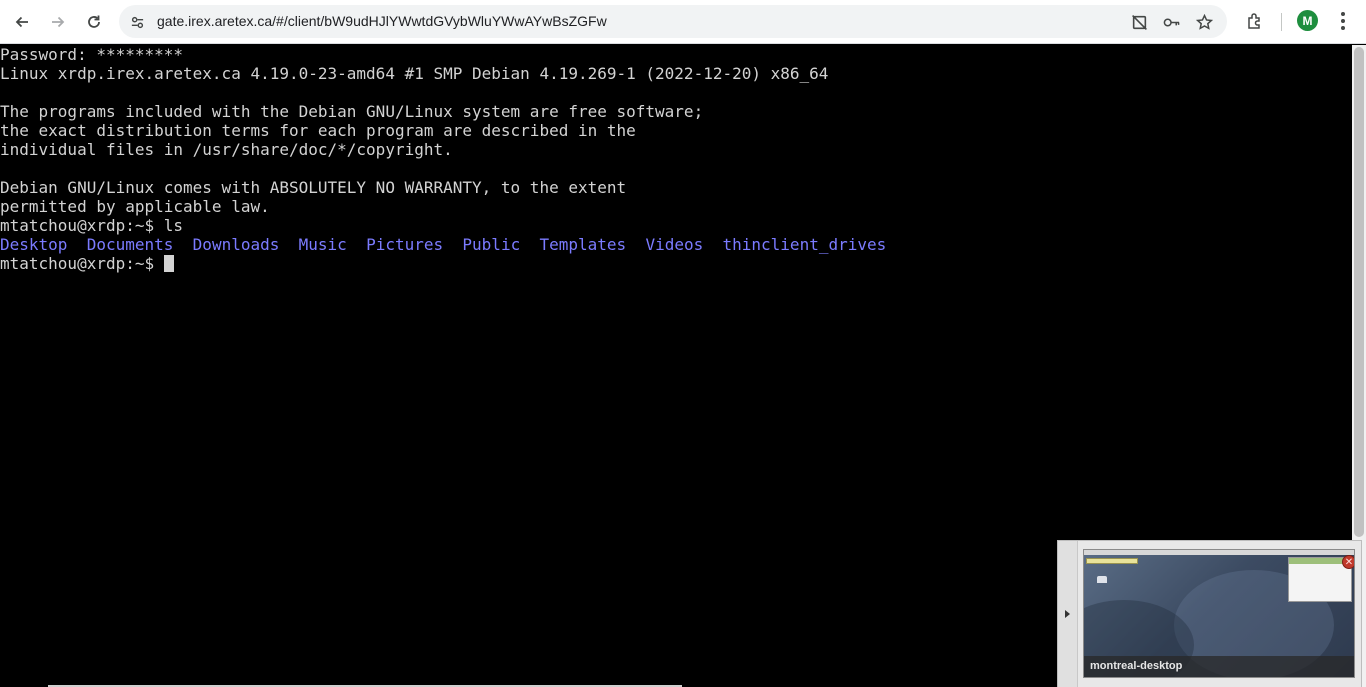  Describe the element at coordinates (491, 244) in the screenshot. I see `ls-entry: Public` at that location.